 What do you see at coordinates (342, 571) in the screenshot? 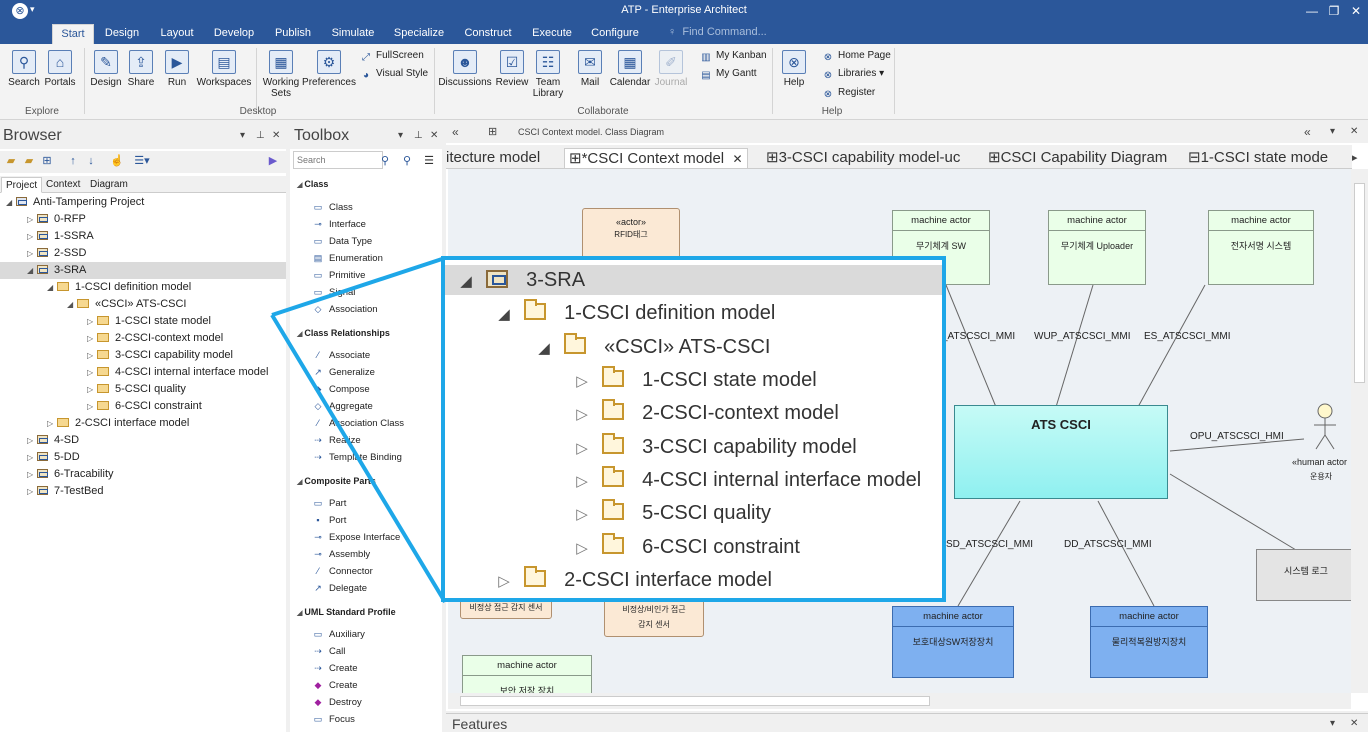
I see `tool-connector: ⁄ Connector` at bounding box center [342, 571].